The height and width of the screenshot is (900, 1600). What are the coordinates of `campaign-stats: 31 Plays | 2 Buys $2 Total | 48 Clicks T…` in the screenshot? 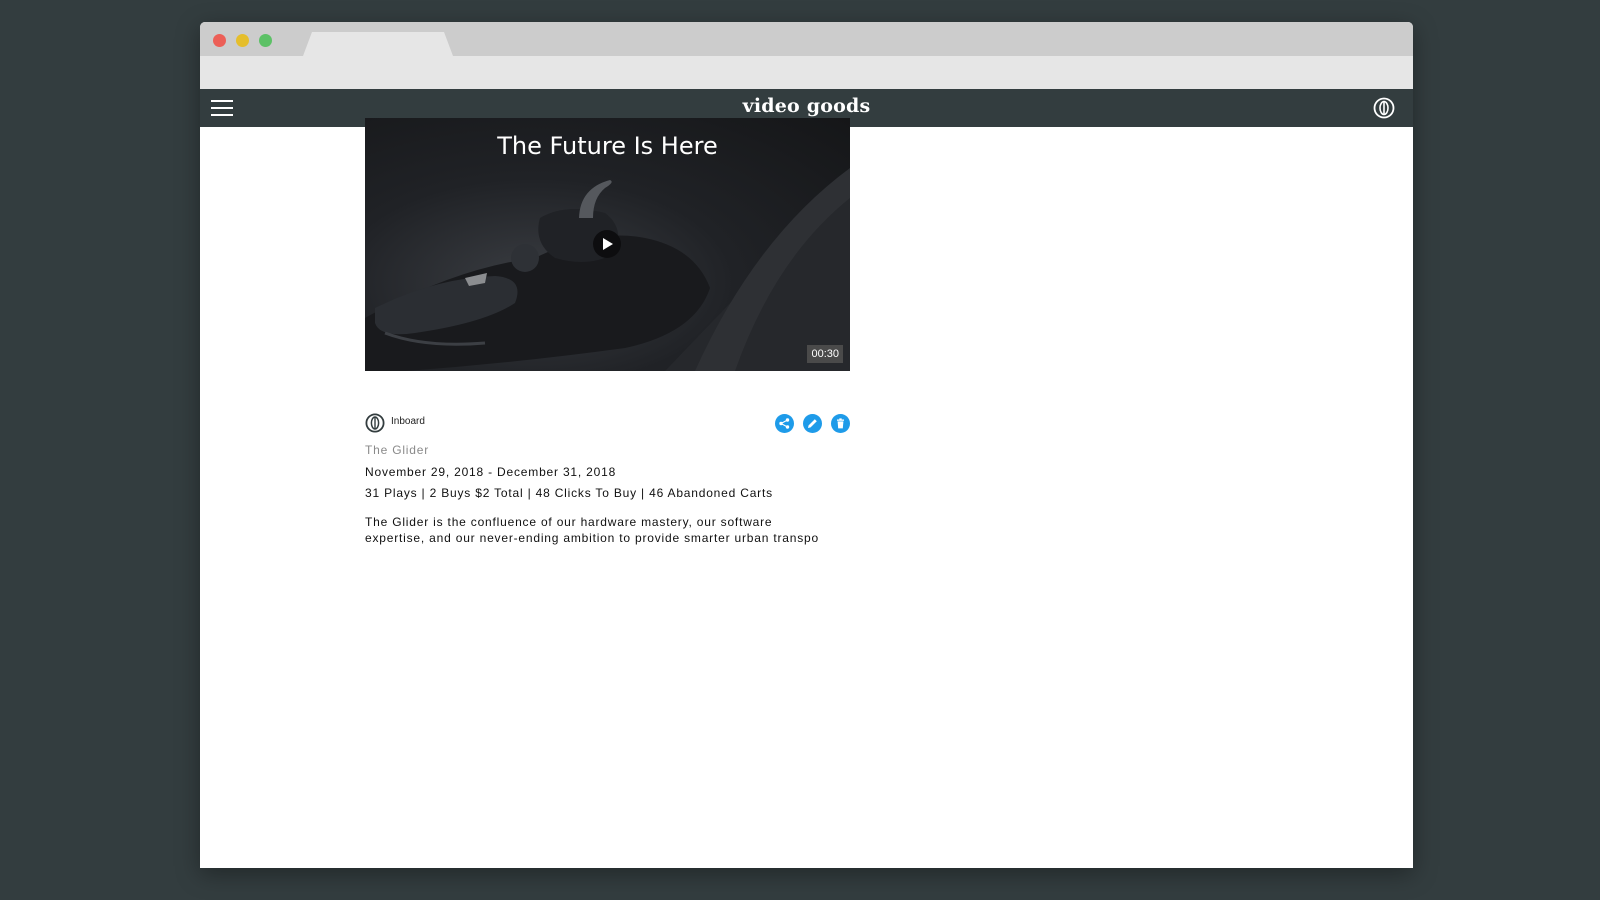 It's located at (569, 493).